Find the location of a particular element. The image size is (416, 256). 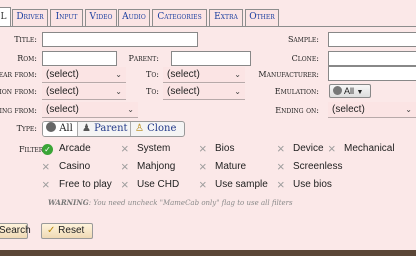

filter-mahjong: Mahjong is located at coordinates (156, 166).